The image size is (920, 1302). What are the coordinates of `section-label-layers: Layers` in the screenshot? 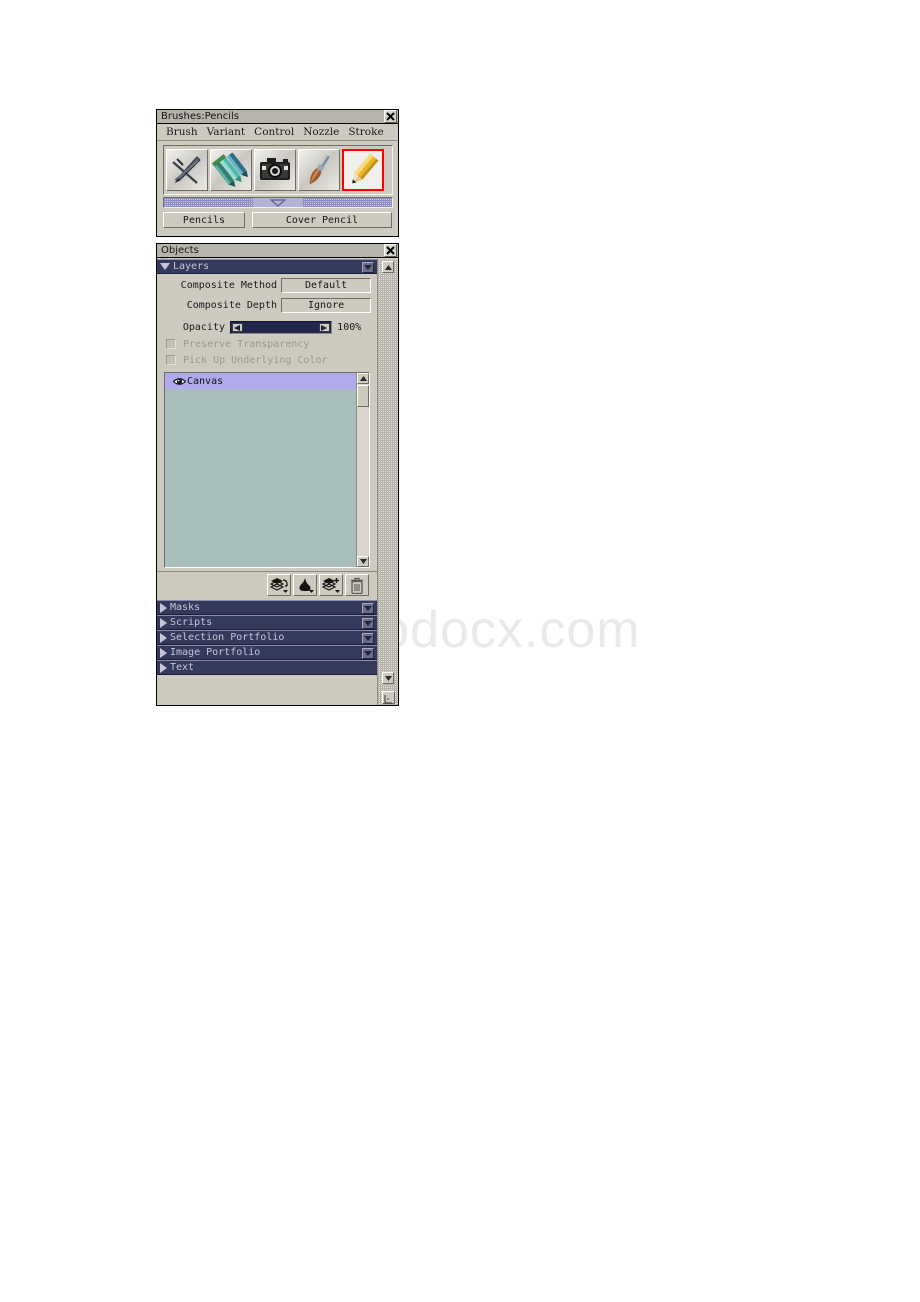 It's located at (191, 266).